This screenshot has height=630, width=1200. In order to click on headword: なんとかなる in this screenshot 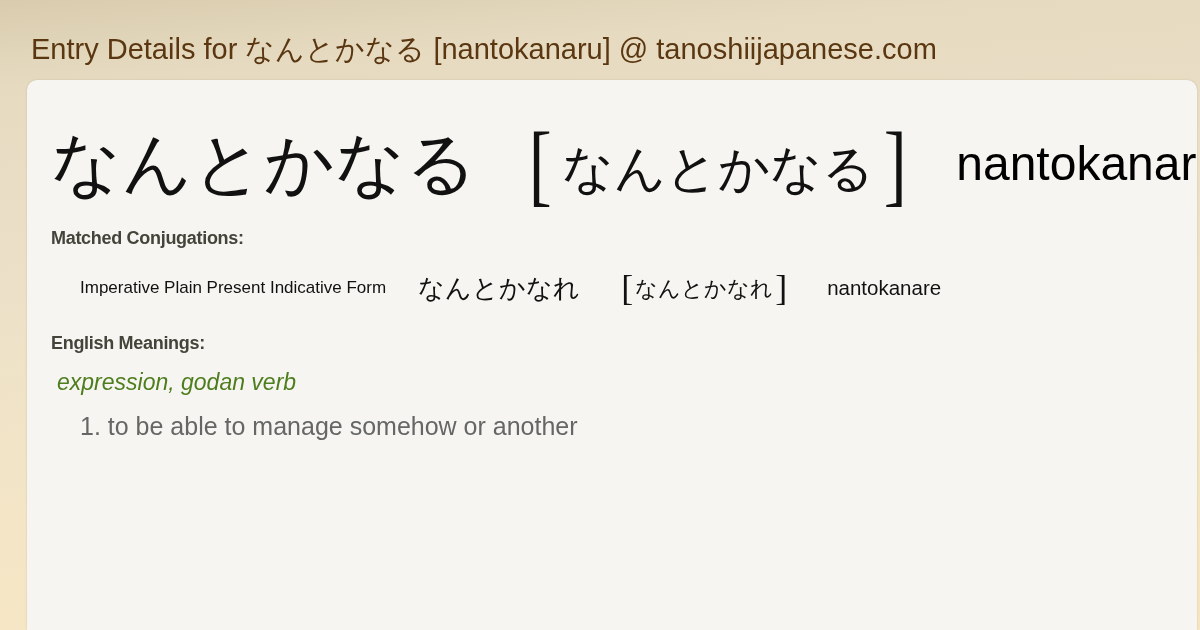, I will do `click(264, 164)`.